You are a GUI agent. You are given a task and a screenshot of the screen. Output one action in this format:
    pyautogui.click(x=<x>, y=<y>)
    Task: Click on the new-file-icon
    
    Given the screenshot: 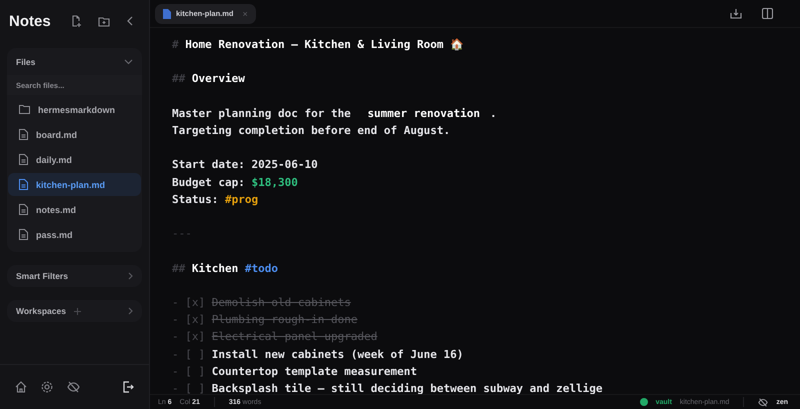 What is the action you would take?
    pyautogui.click(x=76, y=21)
    